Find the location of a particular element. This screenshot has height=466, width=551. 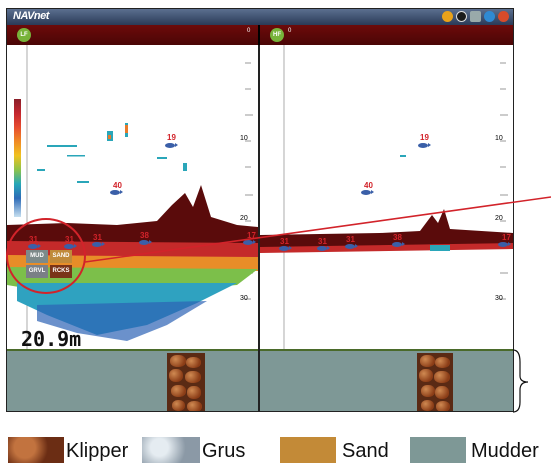

swatch-mudder is located at coordinates (438, 450).